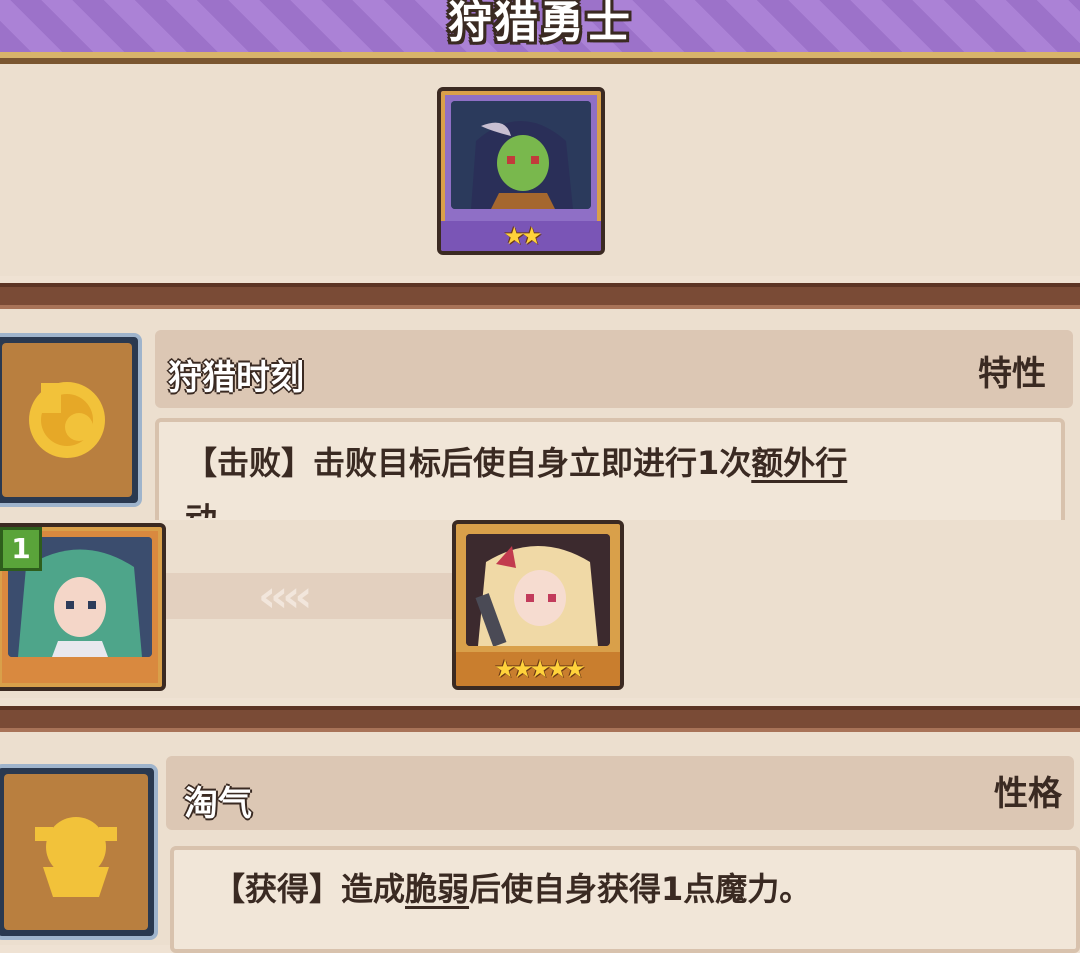  What do you see at coordinates (1012, 374) in the screenshot?
I see `trait-type: 特性` at bounding box center [1012, 374].